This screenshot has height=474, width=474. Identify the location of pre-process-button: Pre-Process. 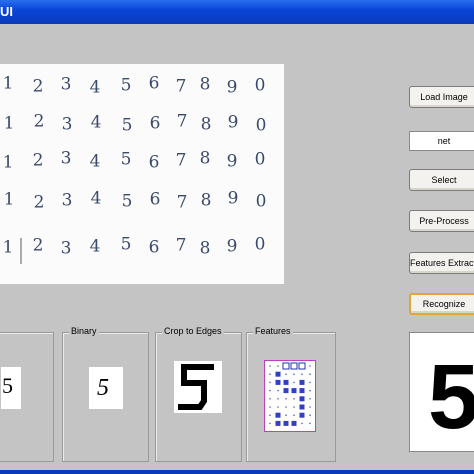
(441, 221).